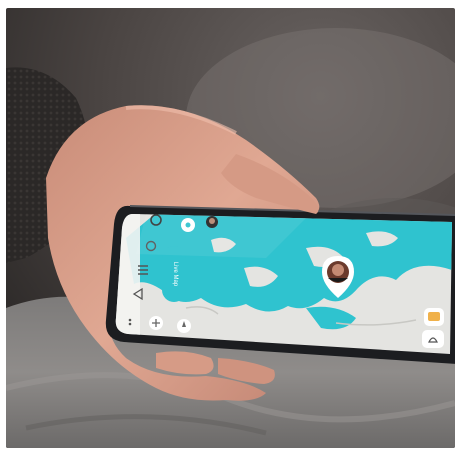  What do you see at coordinates (156, 323) in the screenshot?
I see `zoom-icon` at bounding box center [156, 323].